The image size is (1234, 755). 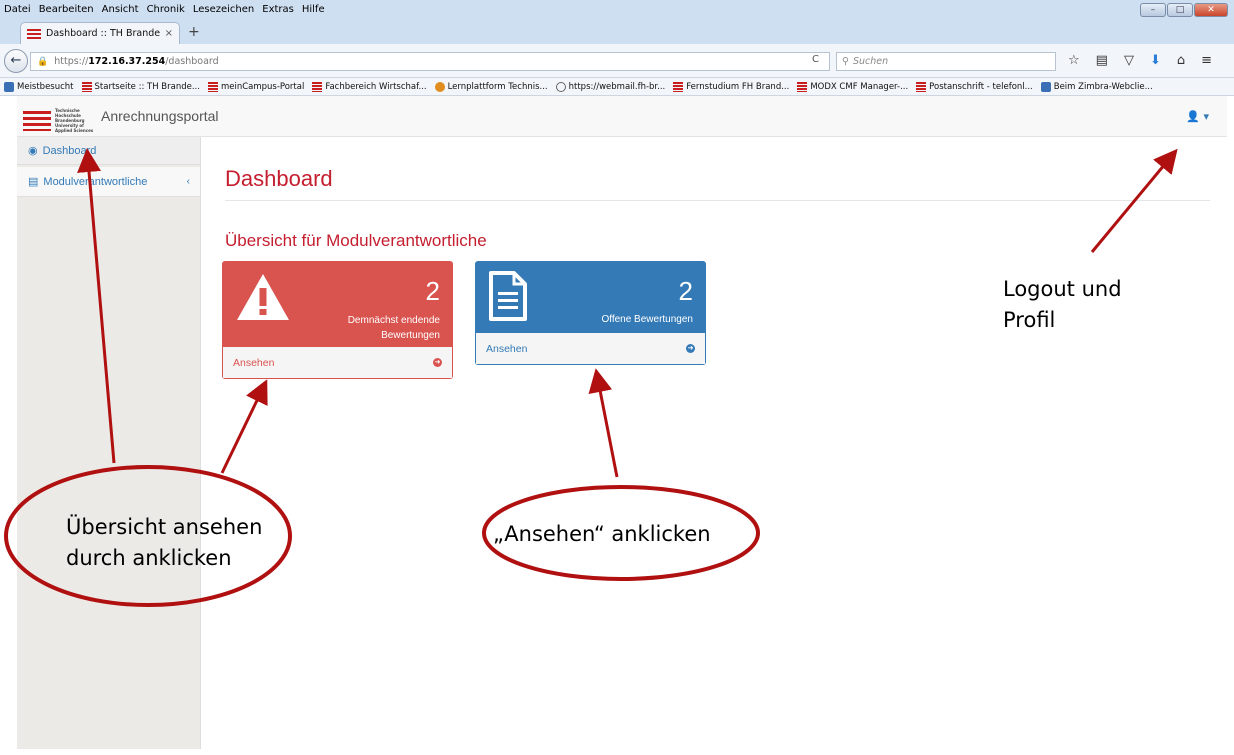 What do you see at coordinates (71, 61) in the screenshot?
I see `url-prefix: https://` at bounding box center [71, 61].